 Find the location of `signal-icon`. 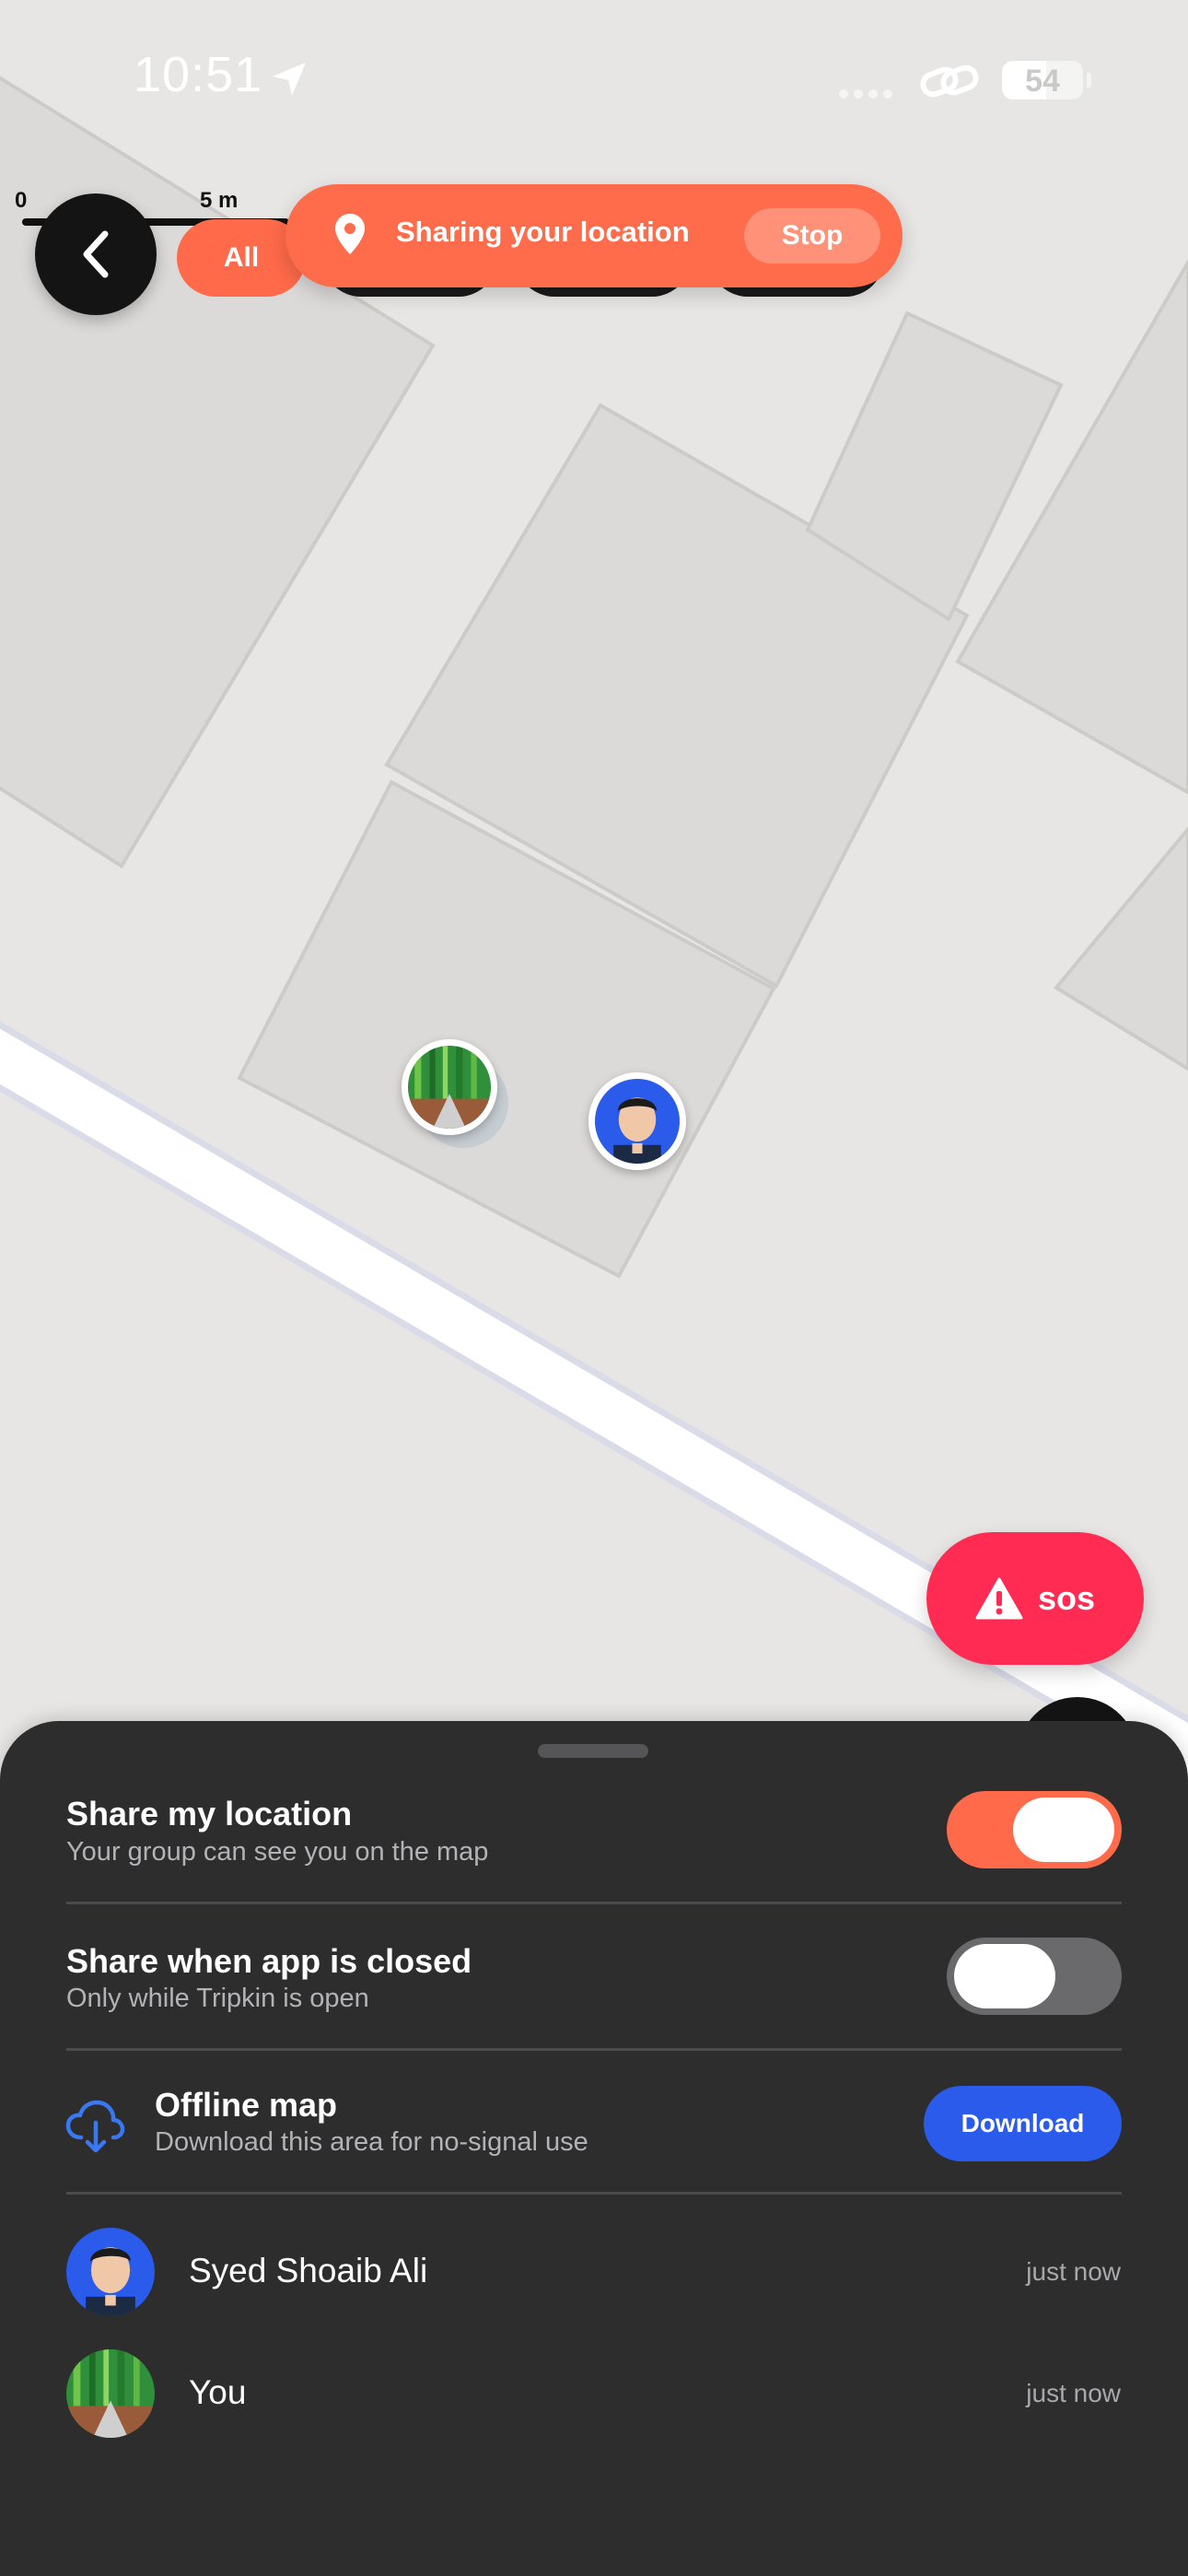

signal-icon is located at coordinates (865, 94).